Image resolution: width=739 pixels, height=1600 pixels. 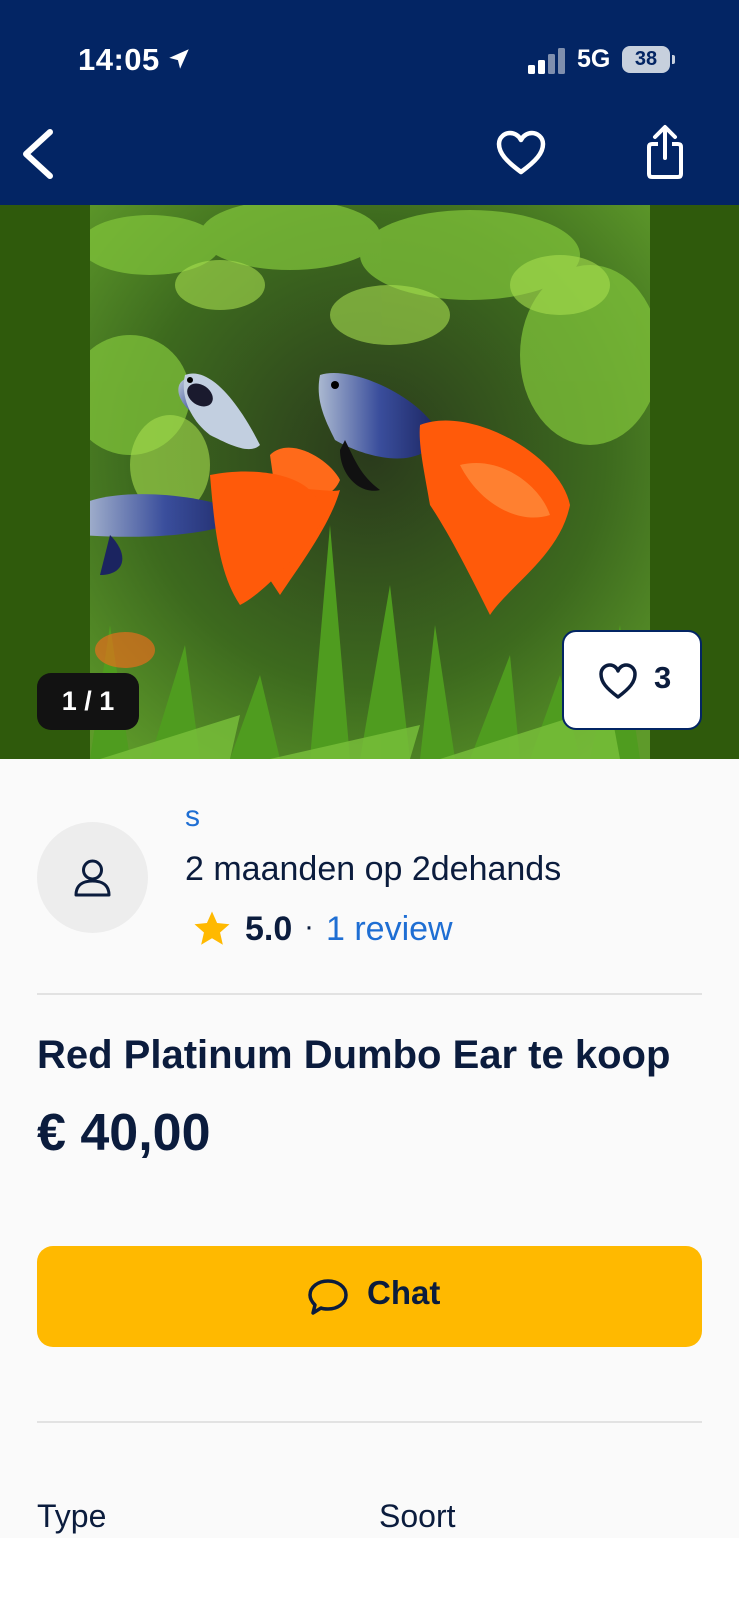 I want to click on network-type: 5G, so click(x=594, y=59).